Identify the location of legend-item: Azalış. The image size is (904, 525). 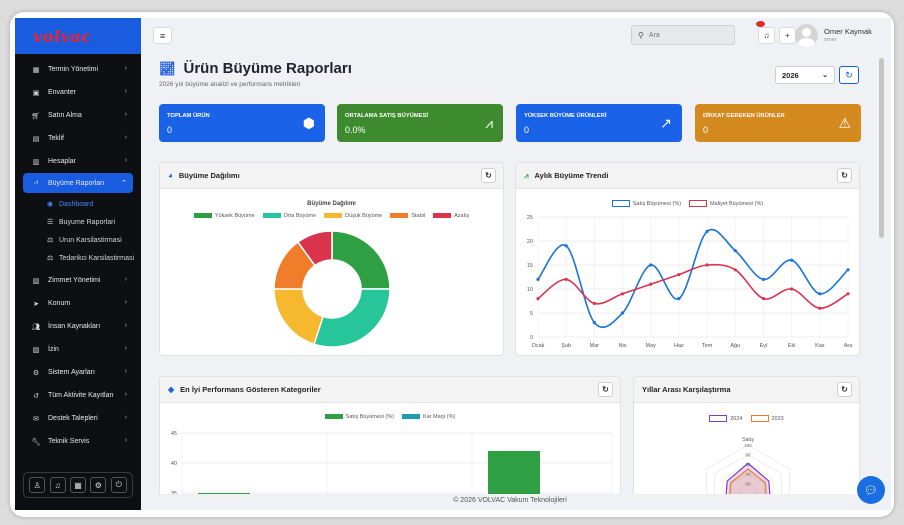
(451, 216).